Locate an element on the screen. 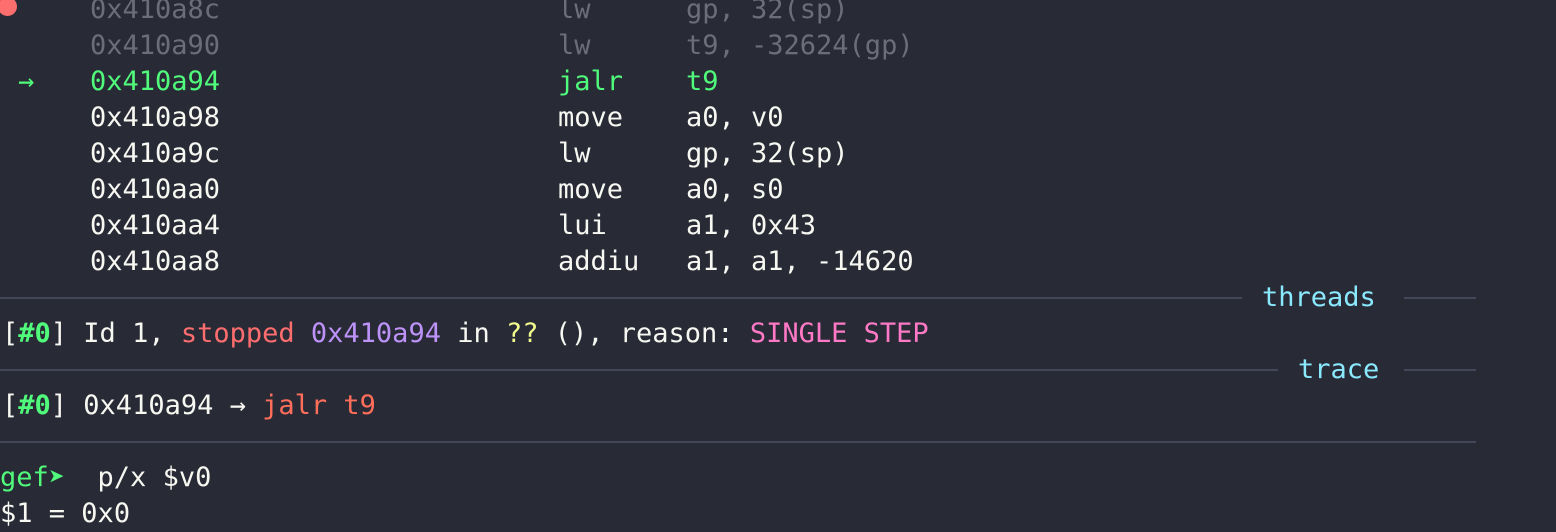 The image size is (1556, 532). thread-address: 0x410a94 is located at coordinates (375, 333).